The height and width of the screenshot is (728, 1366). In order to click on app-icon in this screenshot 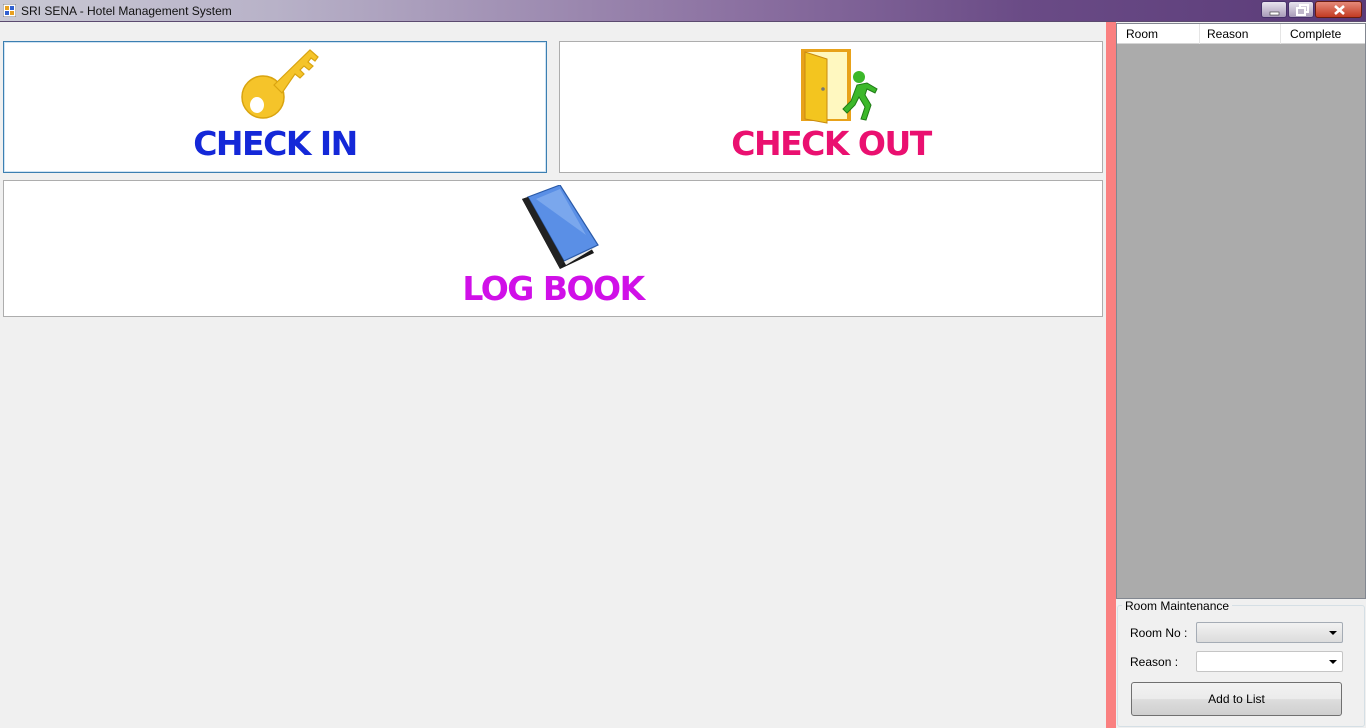, I will do `click(9, 10)`.